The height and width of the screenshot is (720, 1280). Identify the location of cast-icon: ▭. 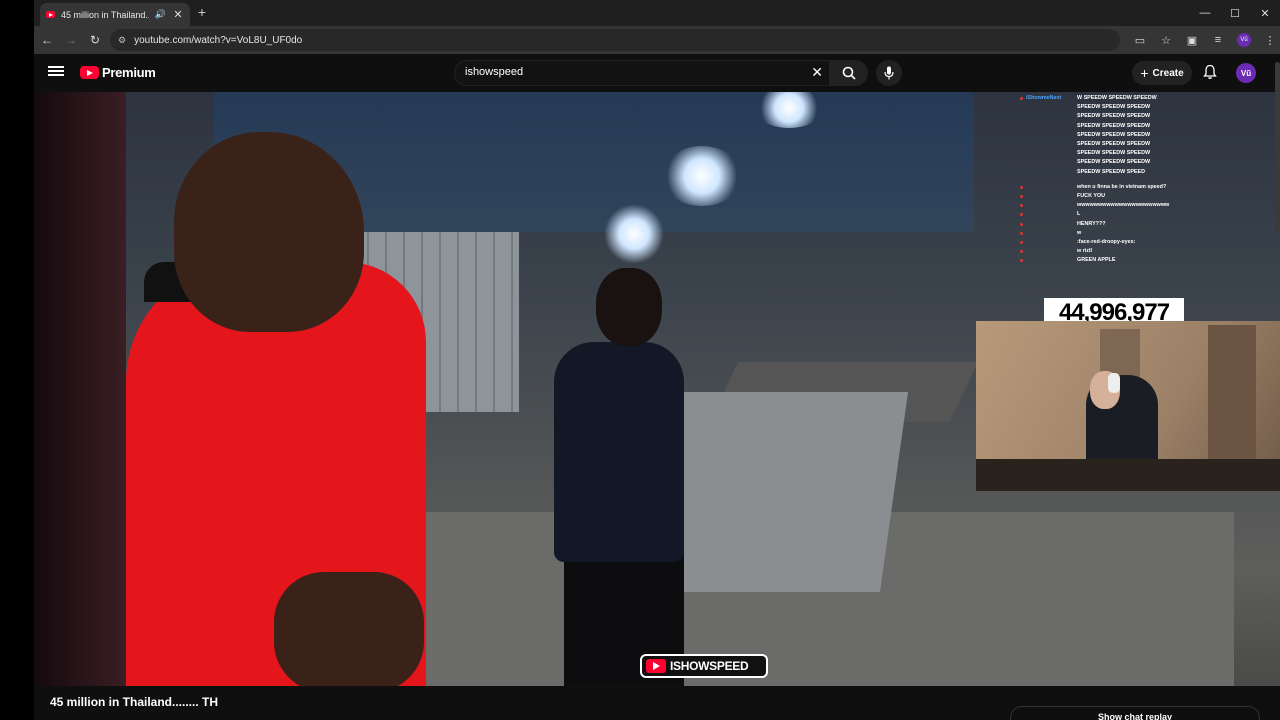
(1140, 40).